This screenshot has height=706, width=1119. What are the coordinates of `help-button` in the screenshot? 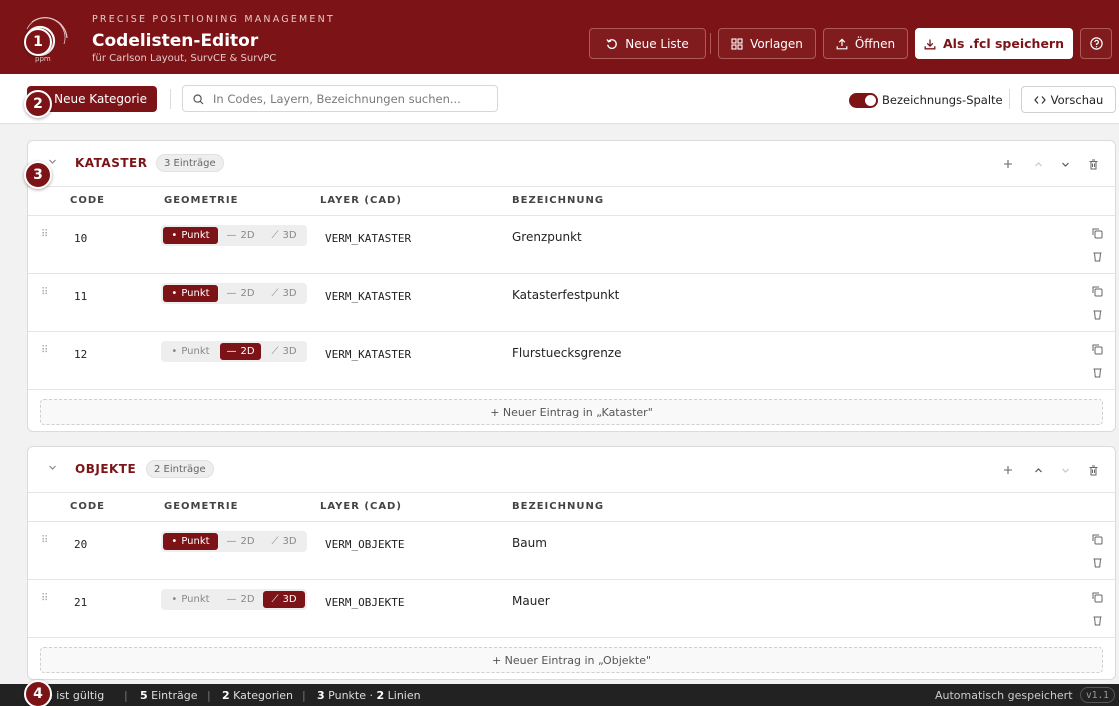 It's located at (1096, 43).